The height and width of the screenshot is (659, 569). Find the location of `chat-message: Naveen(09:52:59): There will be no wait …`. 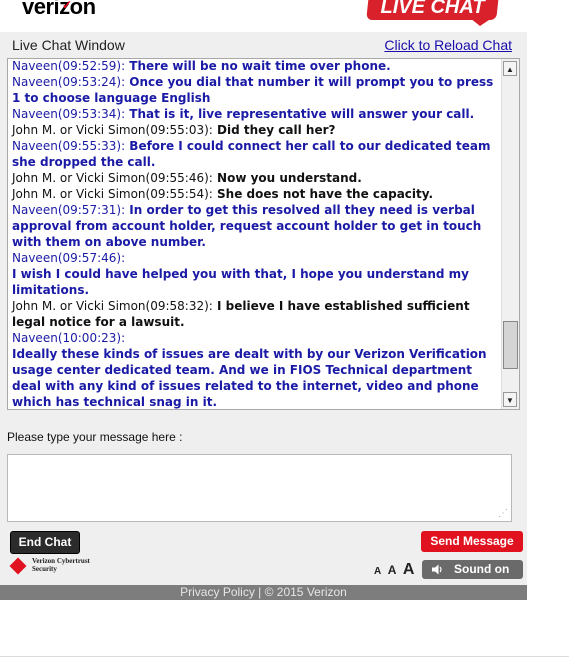

chat-message: Naveen(09:52:59): There will be no wait … is located at coordinates (256, 66).